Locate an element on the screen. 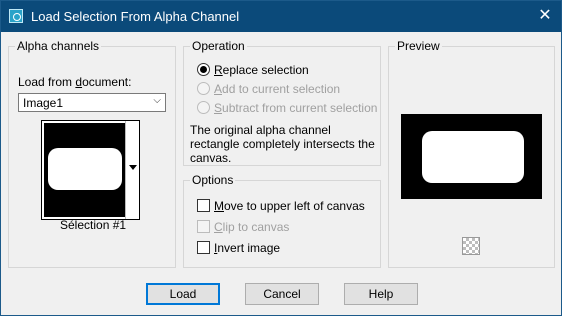 The image size is (562, 316). help-button: Help is located at coordinates (381, 294).